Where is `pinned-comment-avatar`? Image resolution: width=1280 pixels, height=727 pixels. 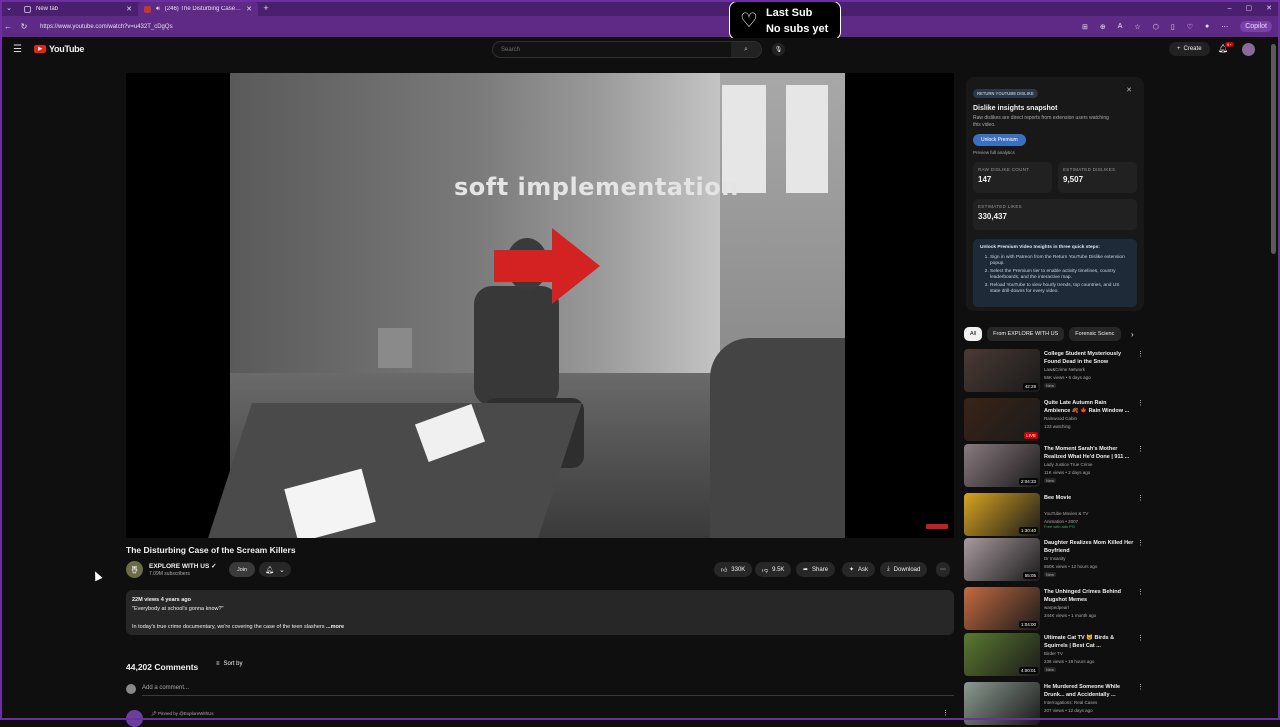
pinned-comment-avatar is located at coordinates (134, 718).